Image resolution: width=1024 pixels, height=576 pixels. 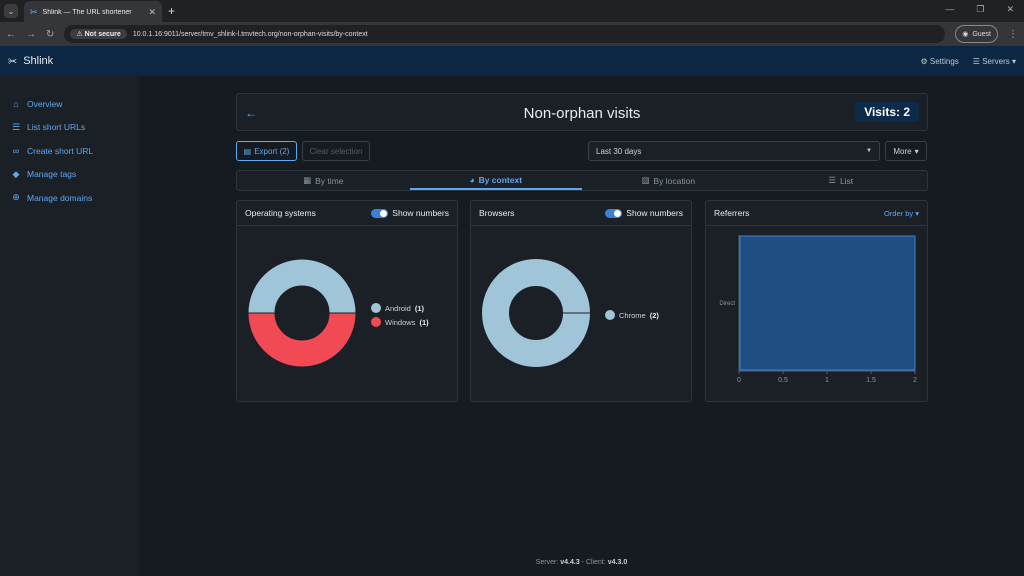 What do you see at coordinates (16, 197) in the screenshot?
I see `globe-icon: ⊕` at bounding box center [16, 197].